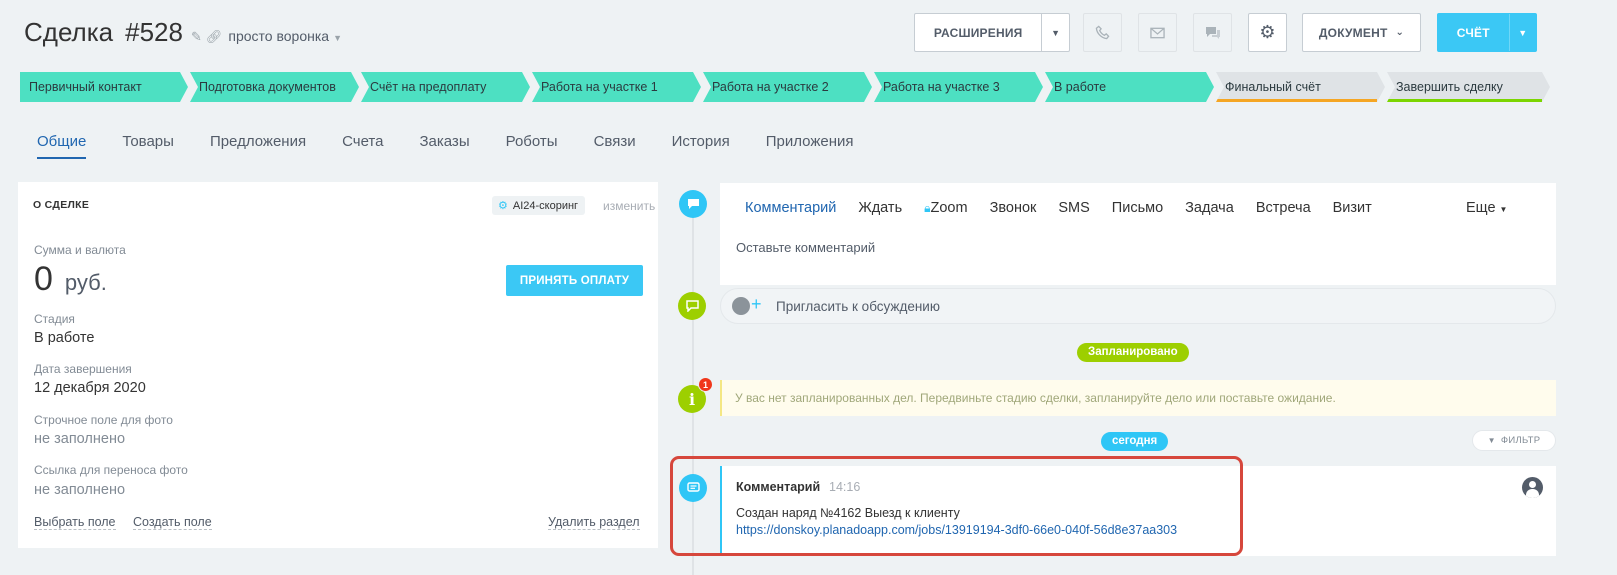  I want to click on ai-scoring-chip: ⚙︎ AI24-скоринг, so click(539, 205).